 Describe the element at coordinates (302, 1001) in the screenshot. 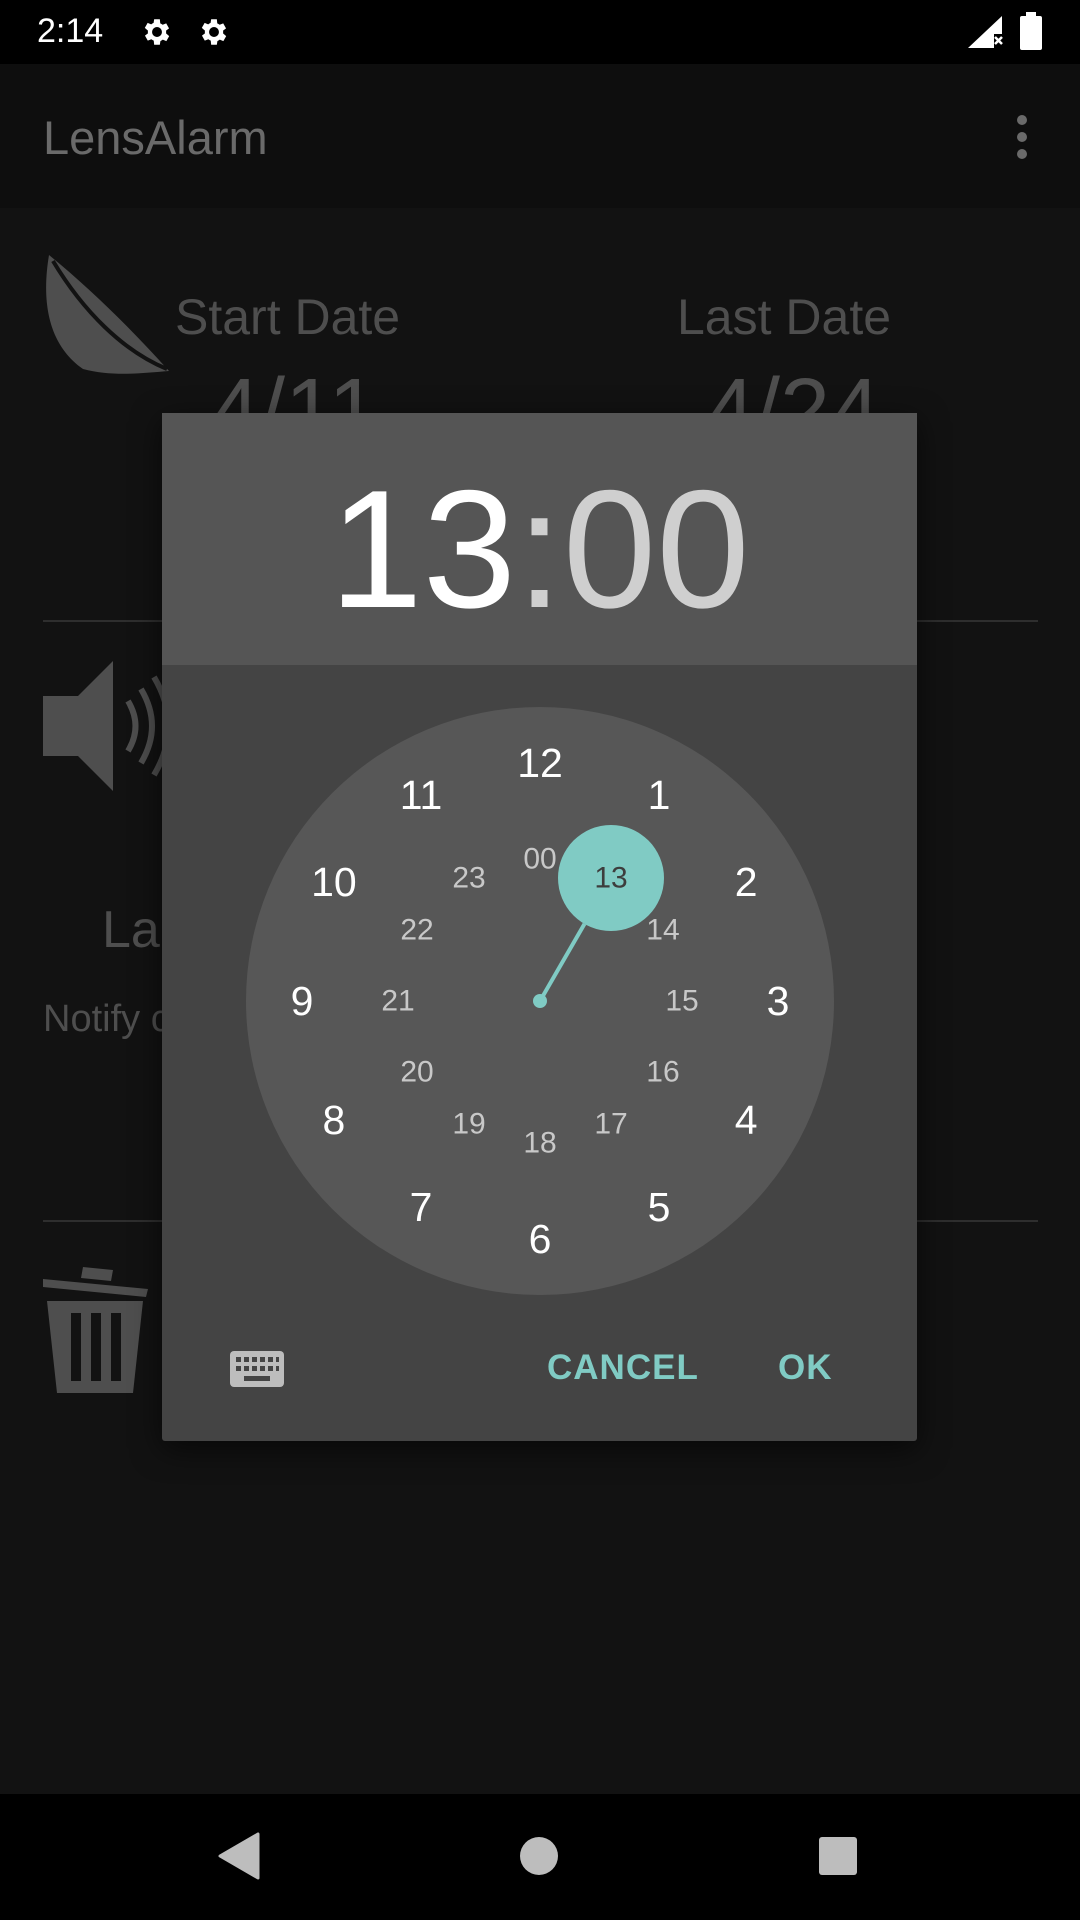

I see `hour-outer-9: 9` at that location.